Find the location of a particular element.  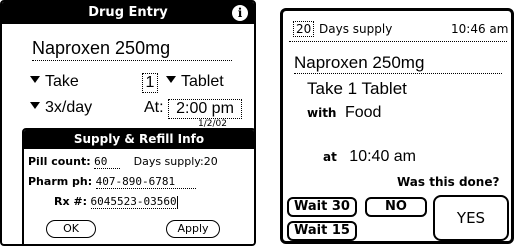

pill-count-field: 60 is located at coordinates (107, 162).